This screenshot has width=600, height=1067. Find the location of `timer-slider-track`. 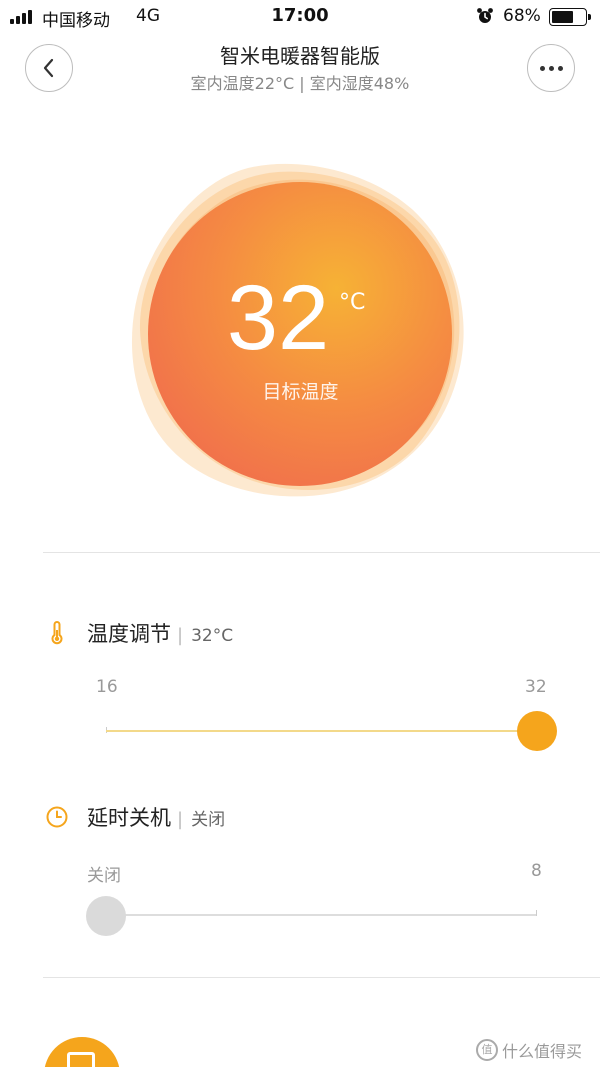

timer-slider-track is located at coordinates (321, 915).